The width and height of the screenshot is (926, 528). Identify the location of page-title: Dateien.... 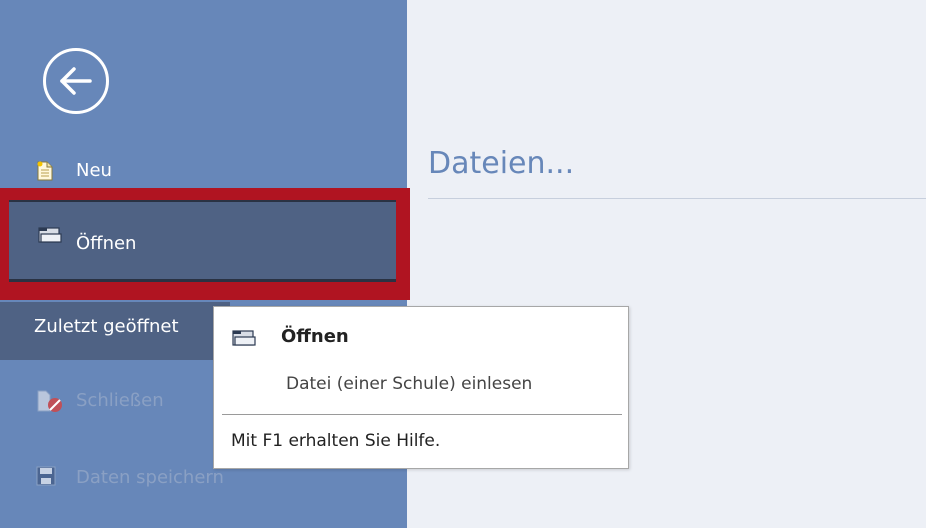
(501, 163).